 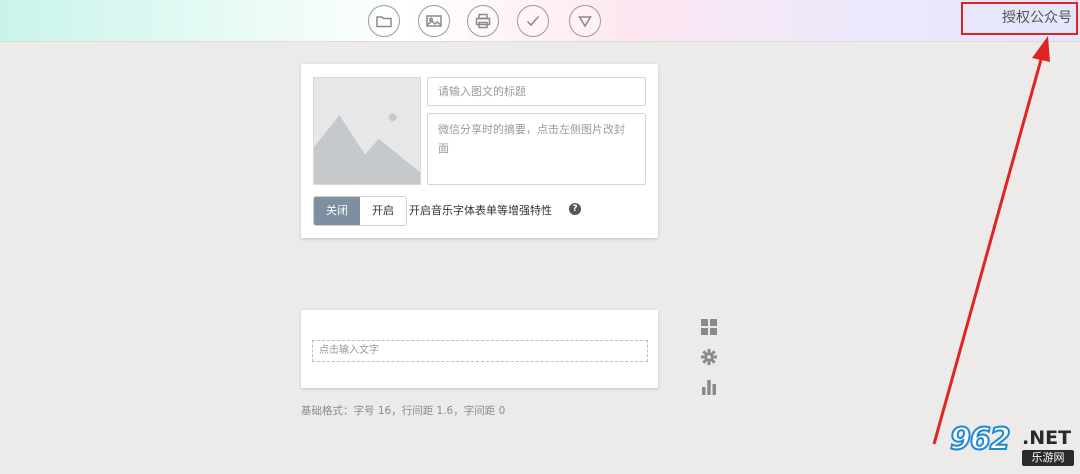 What do you see at coordinates (533, 21) in the screenshot?
I see `check-icon` at bounding box center [533, 21].